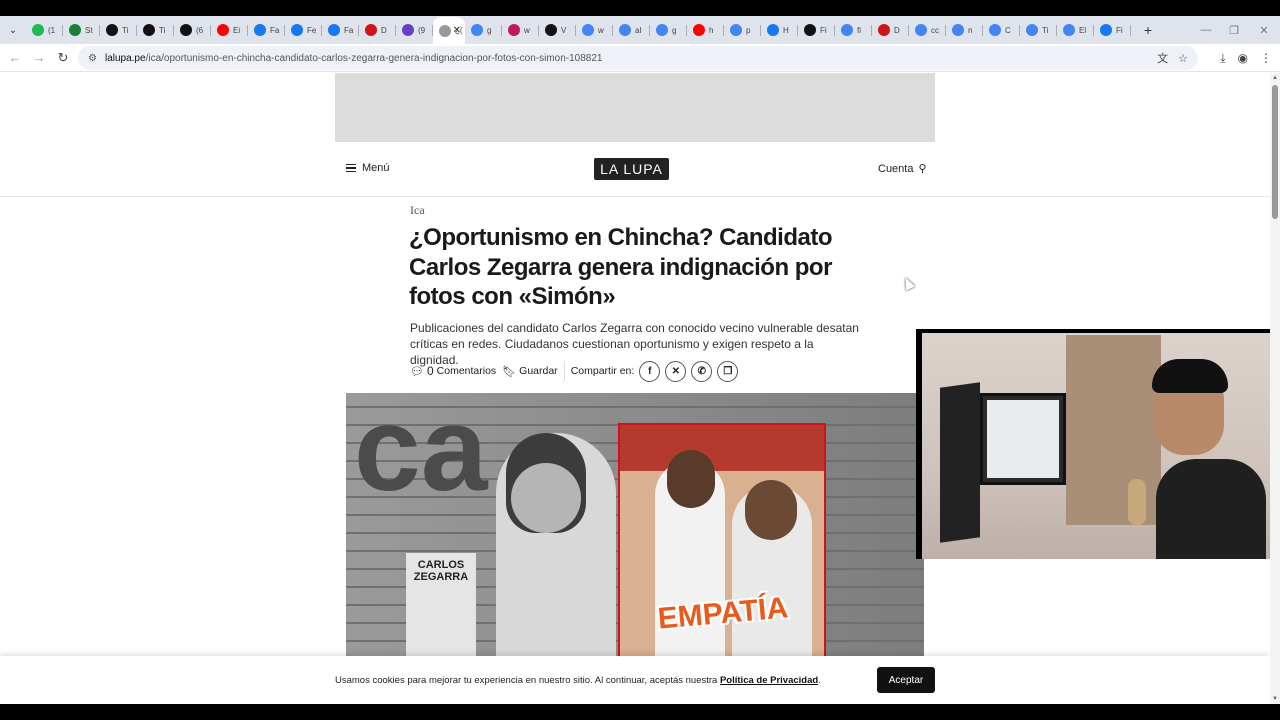  I want to click on back-icon: ←, so click(15, 58).